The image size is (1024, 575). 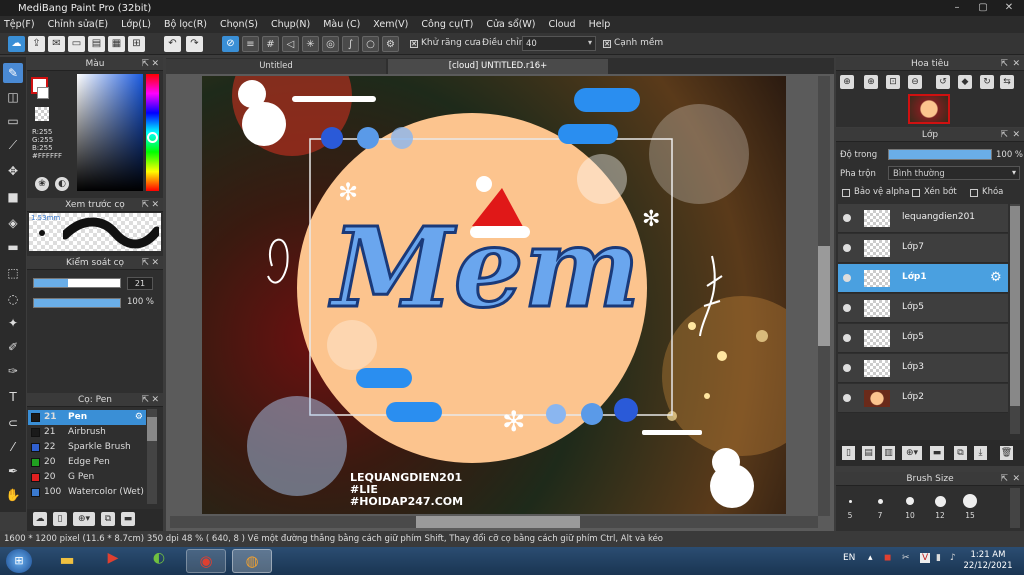 I want to click on menu-edit: Chỉnh sửa(E), so click(x=78, y=24).